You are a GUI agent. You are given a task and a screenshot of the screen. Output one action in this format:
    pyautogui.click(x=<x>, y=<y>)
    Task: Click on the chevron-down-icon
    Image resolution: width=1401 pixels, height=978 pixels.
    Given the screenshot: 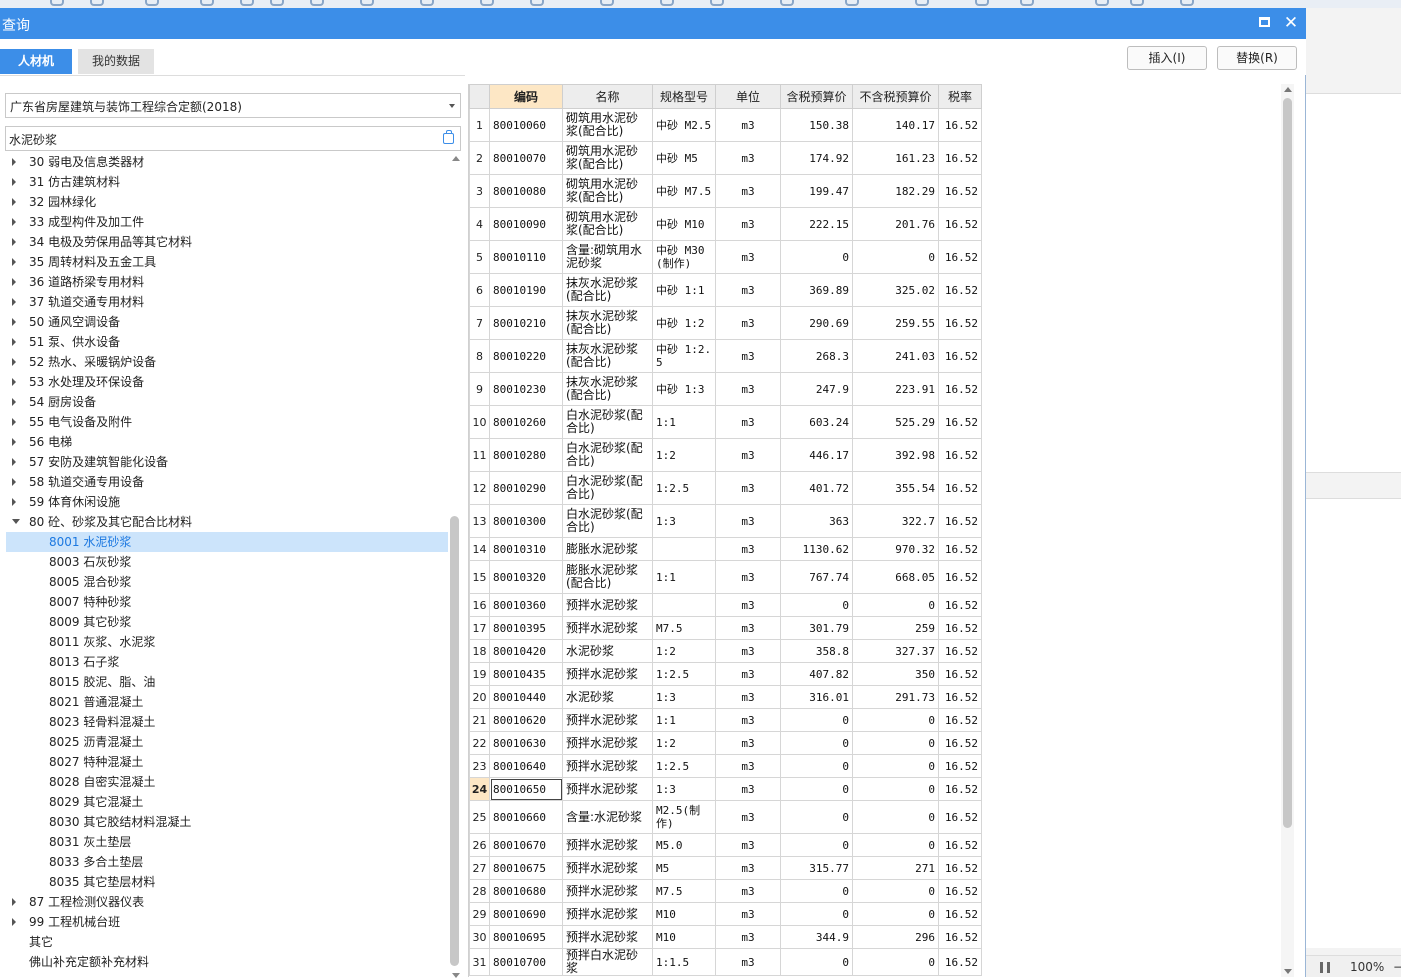 What is the action you would take?
    pyautogui.click(x=452, y=106)
    